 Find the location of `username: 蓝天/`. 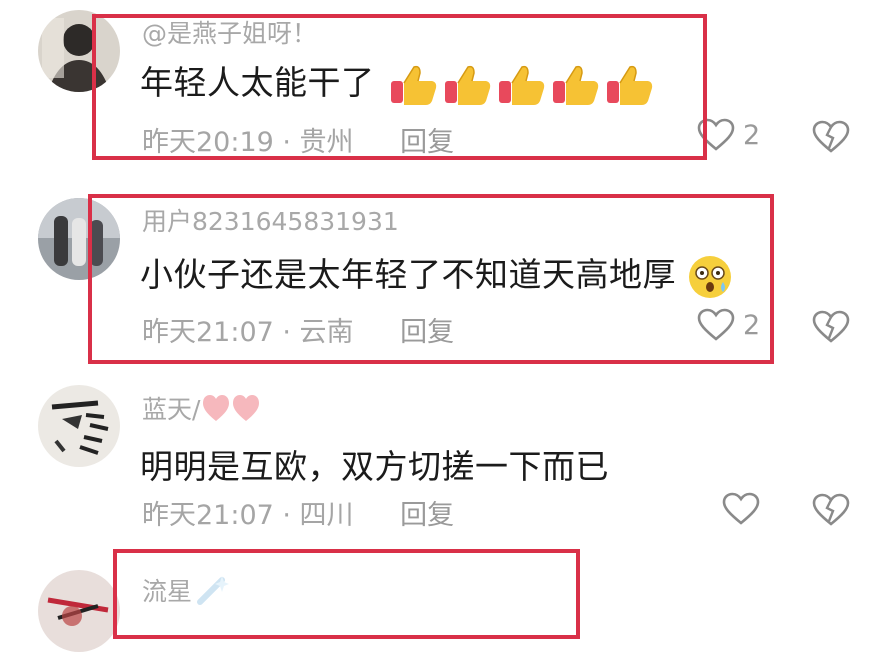

username: 蓝天/ is located at coordinates (171, 408).